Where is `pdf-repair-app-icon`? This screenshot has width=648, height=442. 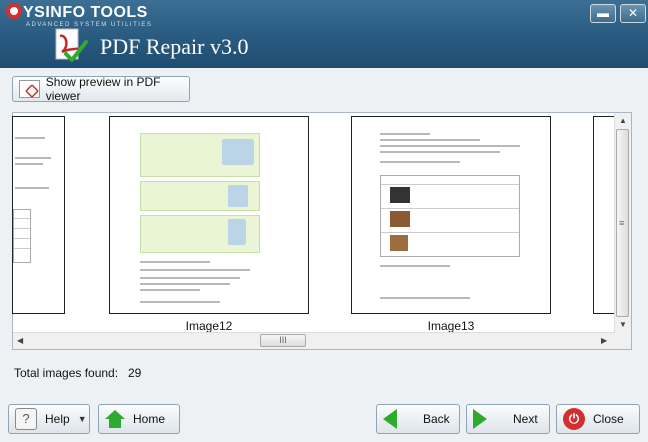
pdf-repair-app-icon is located at coordinates (71, 45).